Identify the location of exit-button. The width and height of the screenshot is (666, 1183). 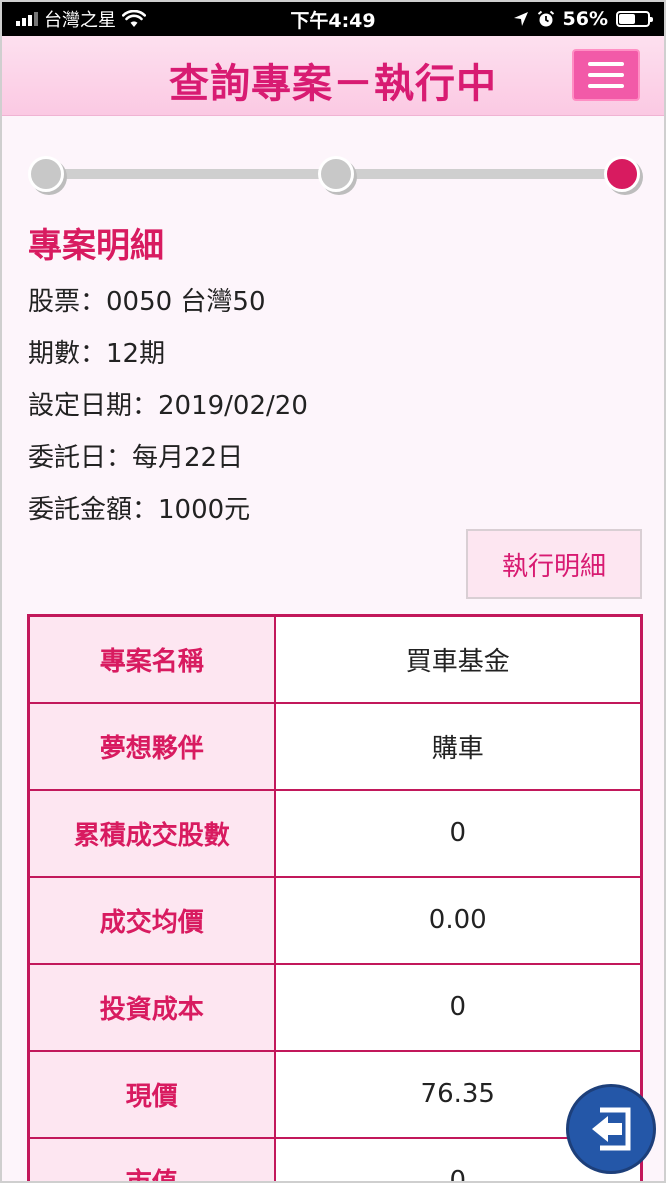
(611, 1129).